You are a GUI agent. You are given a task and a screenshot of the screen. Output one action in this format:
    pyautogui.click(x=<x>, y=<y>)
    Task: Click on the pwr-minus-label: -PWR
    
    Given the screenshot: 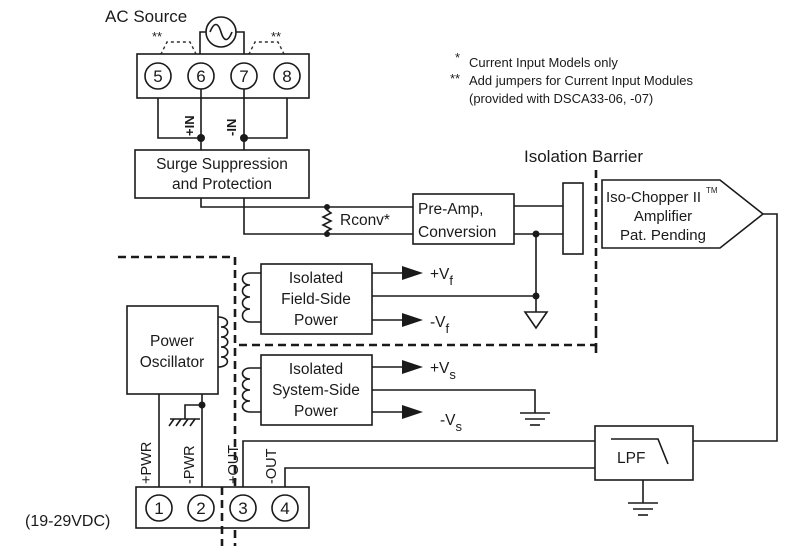 What is the action you would take?
    pyautogui.click(x=190, y=464)
    